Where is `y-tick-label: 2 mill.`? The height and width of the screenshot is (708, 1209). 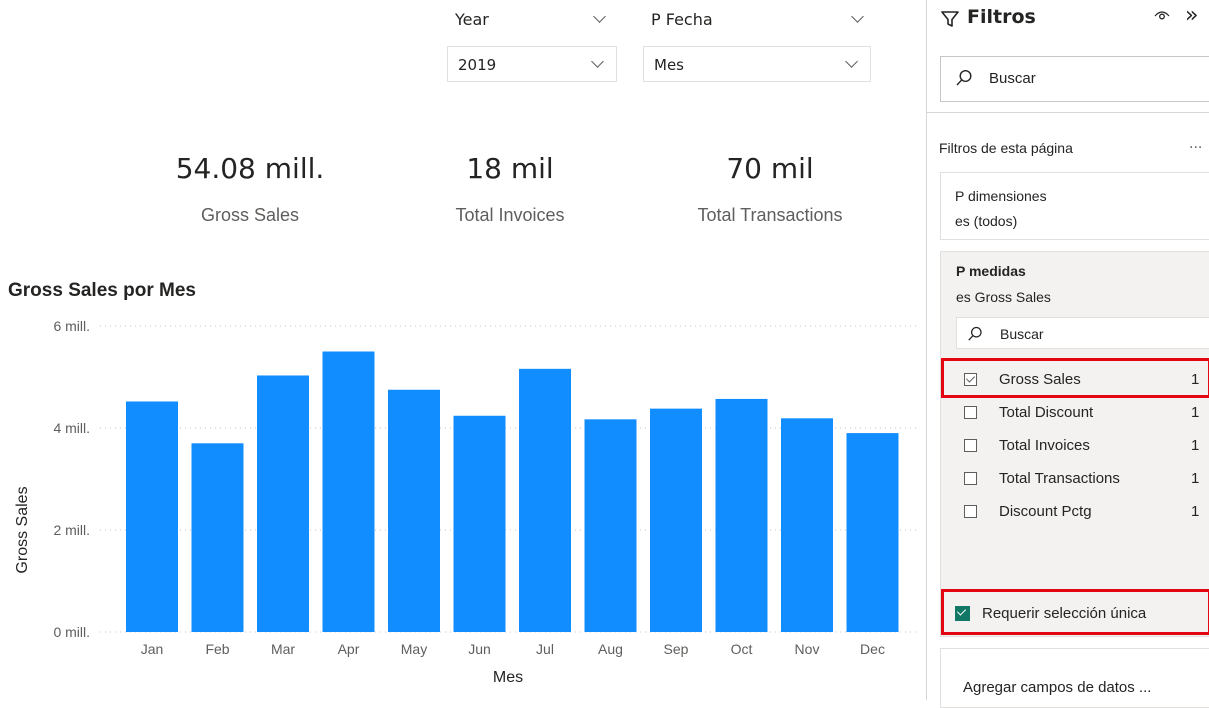 y-tick-label: 2 mill. is located at coordinates (71, 530).